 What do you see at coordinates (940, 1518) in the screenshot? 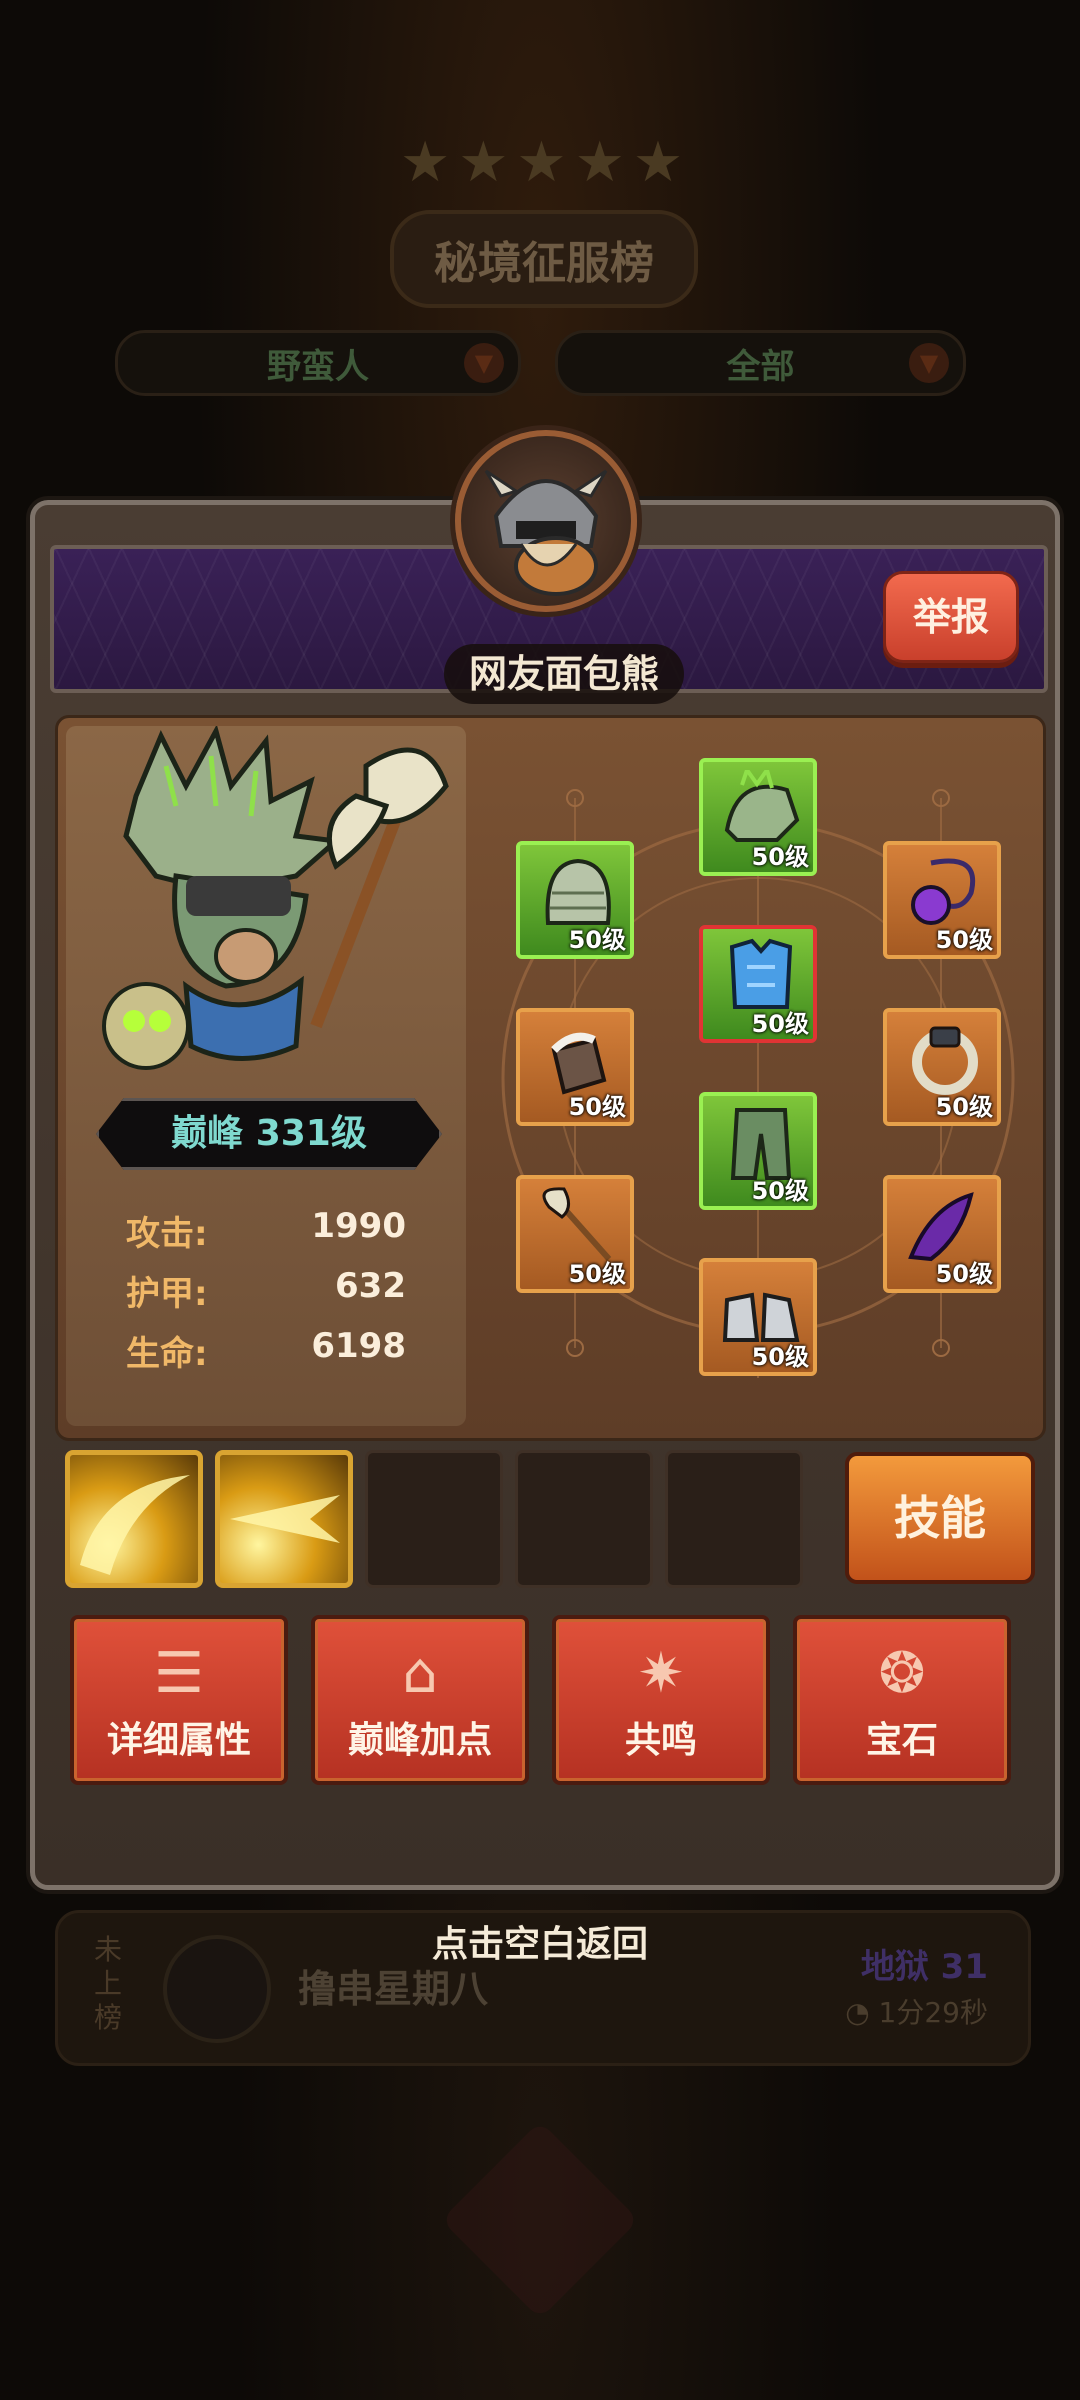
I see `skills-button: 技能` at bounding box center [940, 1518].